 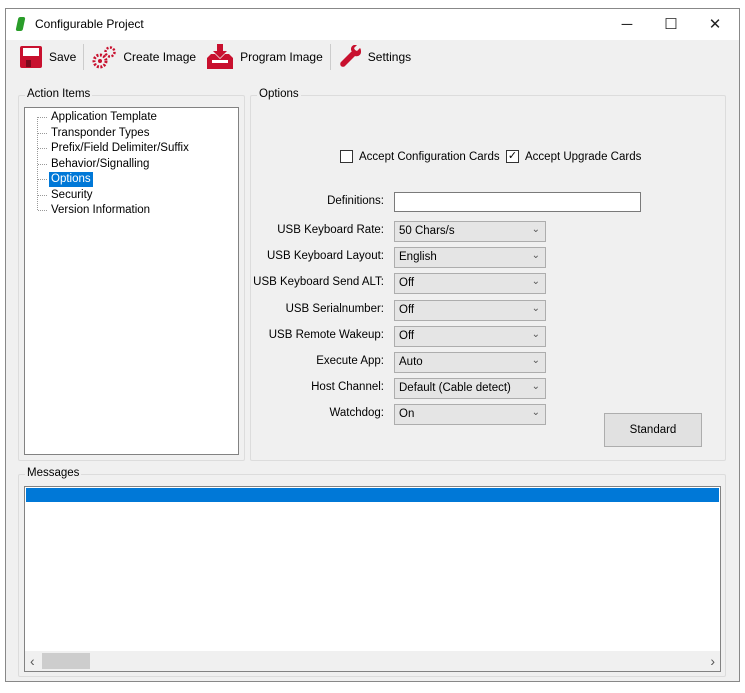 I want to click on wrench-icon, so click(x=350, y=56).